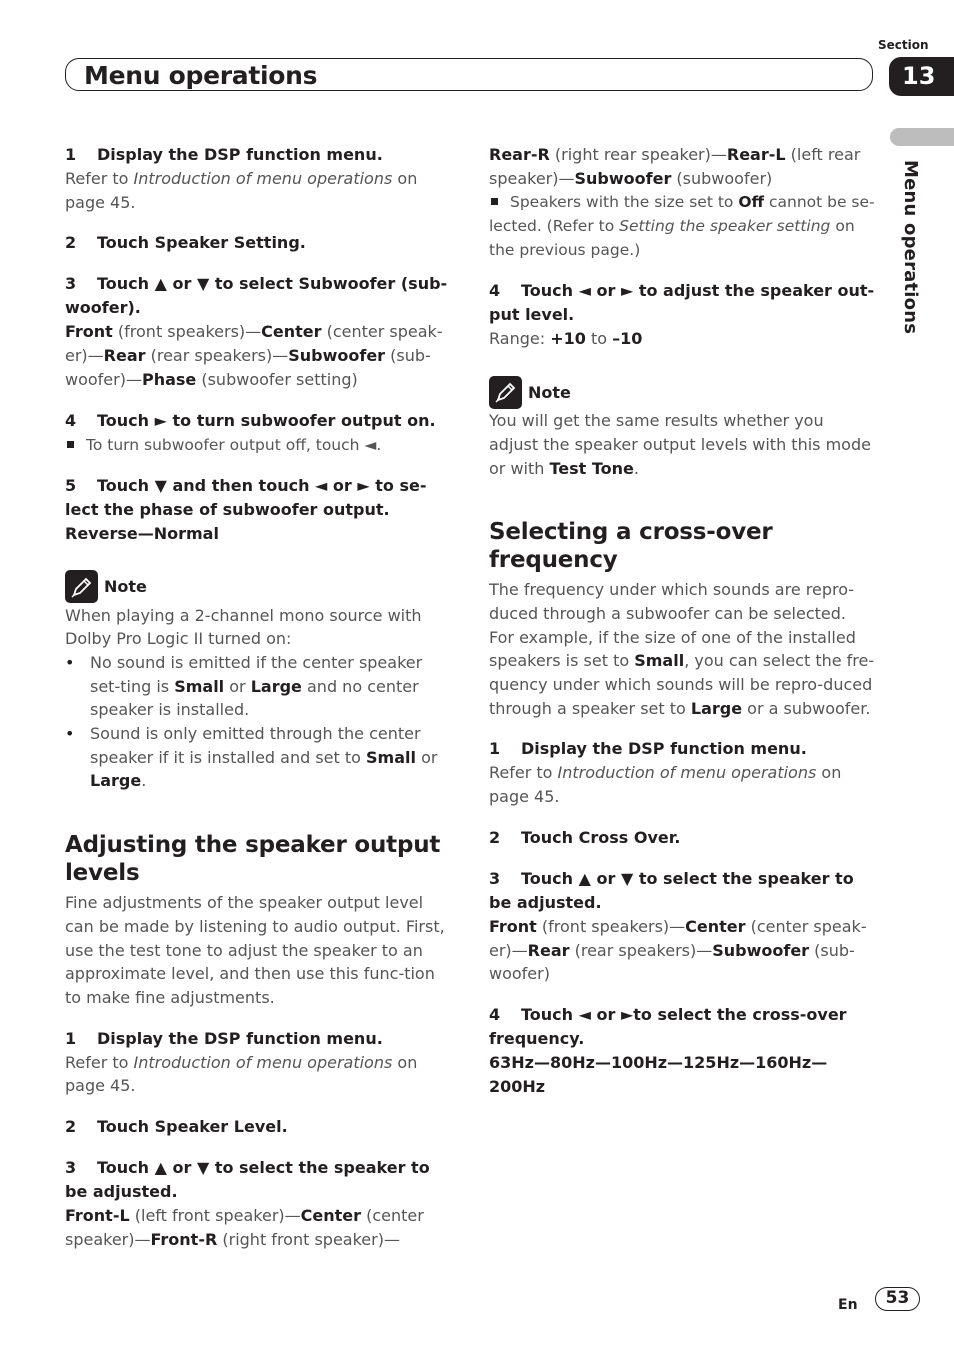  Describe the element at coordinates (258, 445) in the screenshot. I see `bullet-item: To turn subwoofer output off, touch ◄.` at that location.